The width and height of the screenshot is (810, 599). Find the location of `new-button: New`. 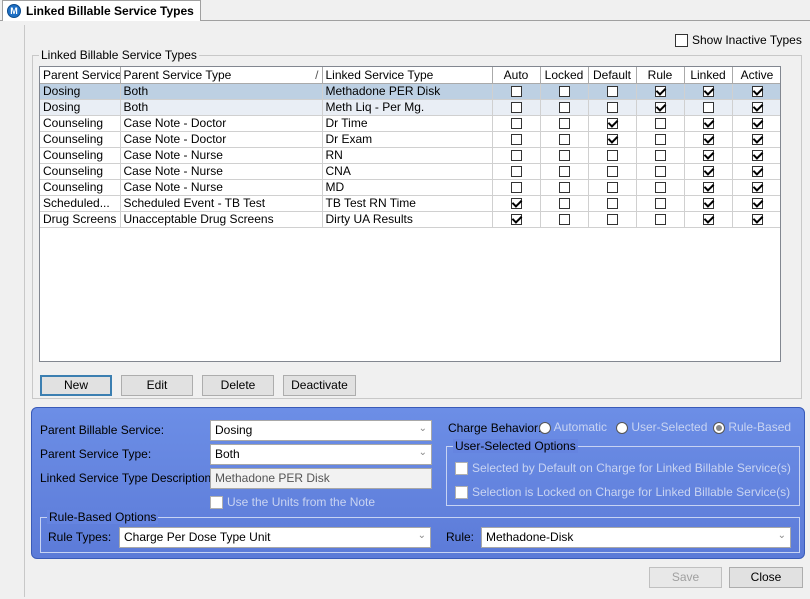

new-button: New is located at coordinates (76, 385).